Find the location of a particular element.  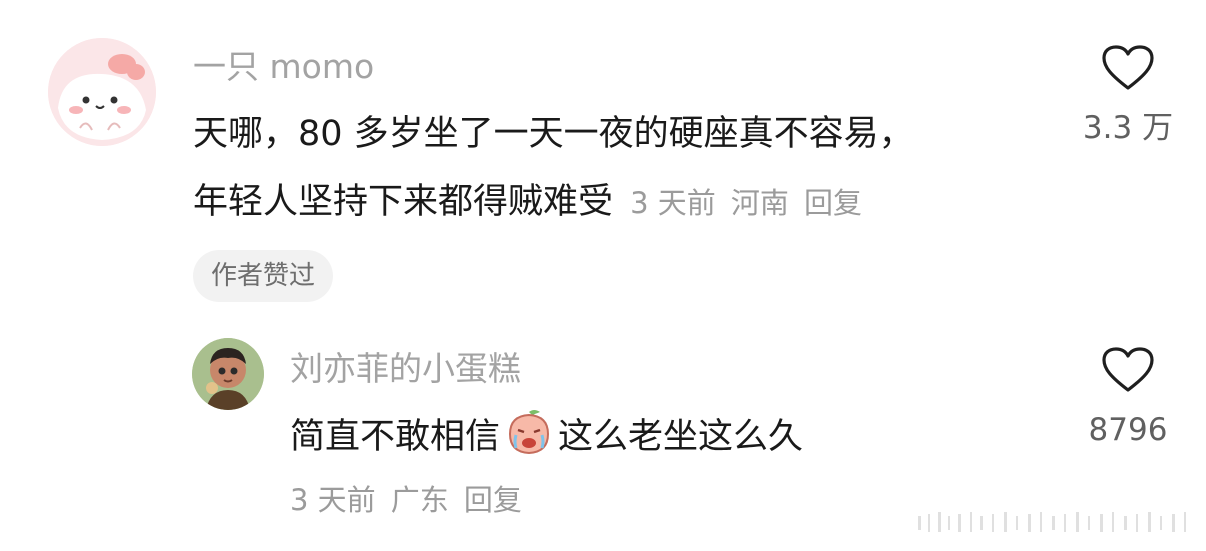

pink-bunny-avatar-icon is located at coordinates (102, 92).